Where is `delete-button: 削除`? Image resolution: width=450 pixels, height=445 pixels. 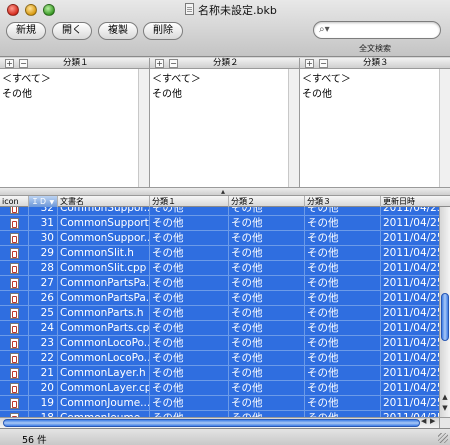
delete-button: 削除 is located at coordinates (163, 31).